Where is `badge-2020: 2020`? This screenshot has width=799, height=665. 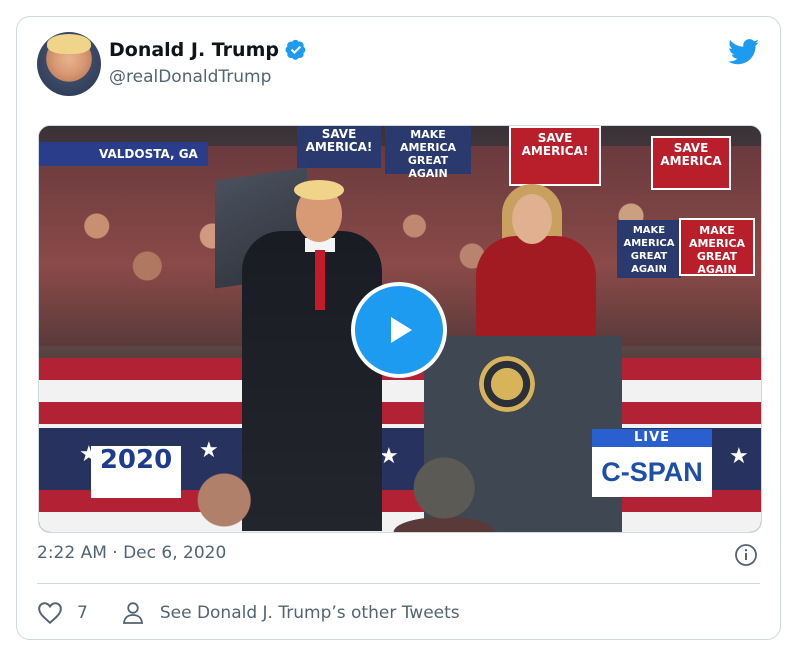
badge-2020: 2020 is located at coordinates (136, 472).